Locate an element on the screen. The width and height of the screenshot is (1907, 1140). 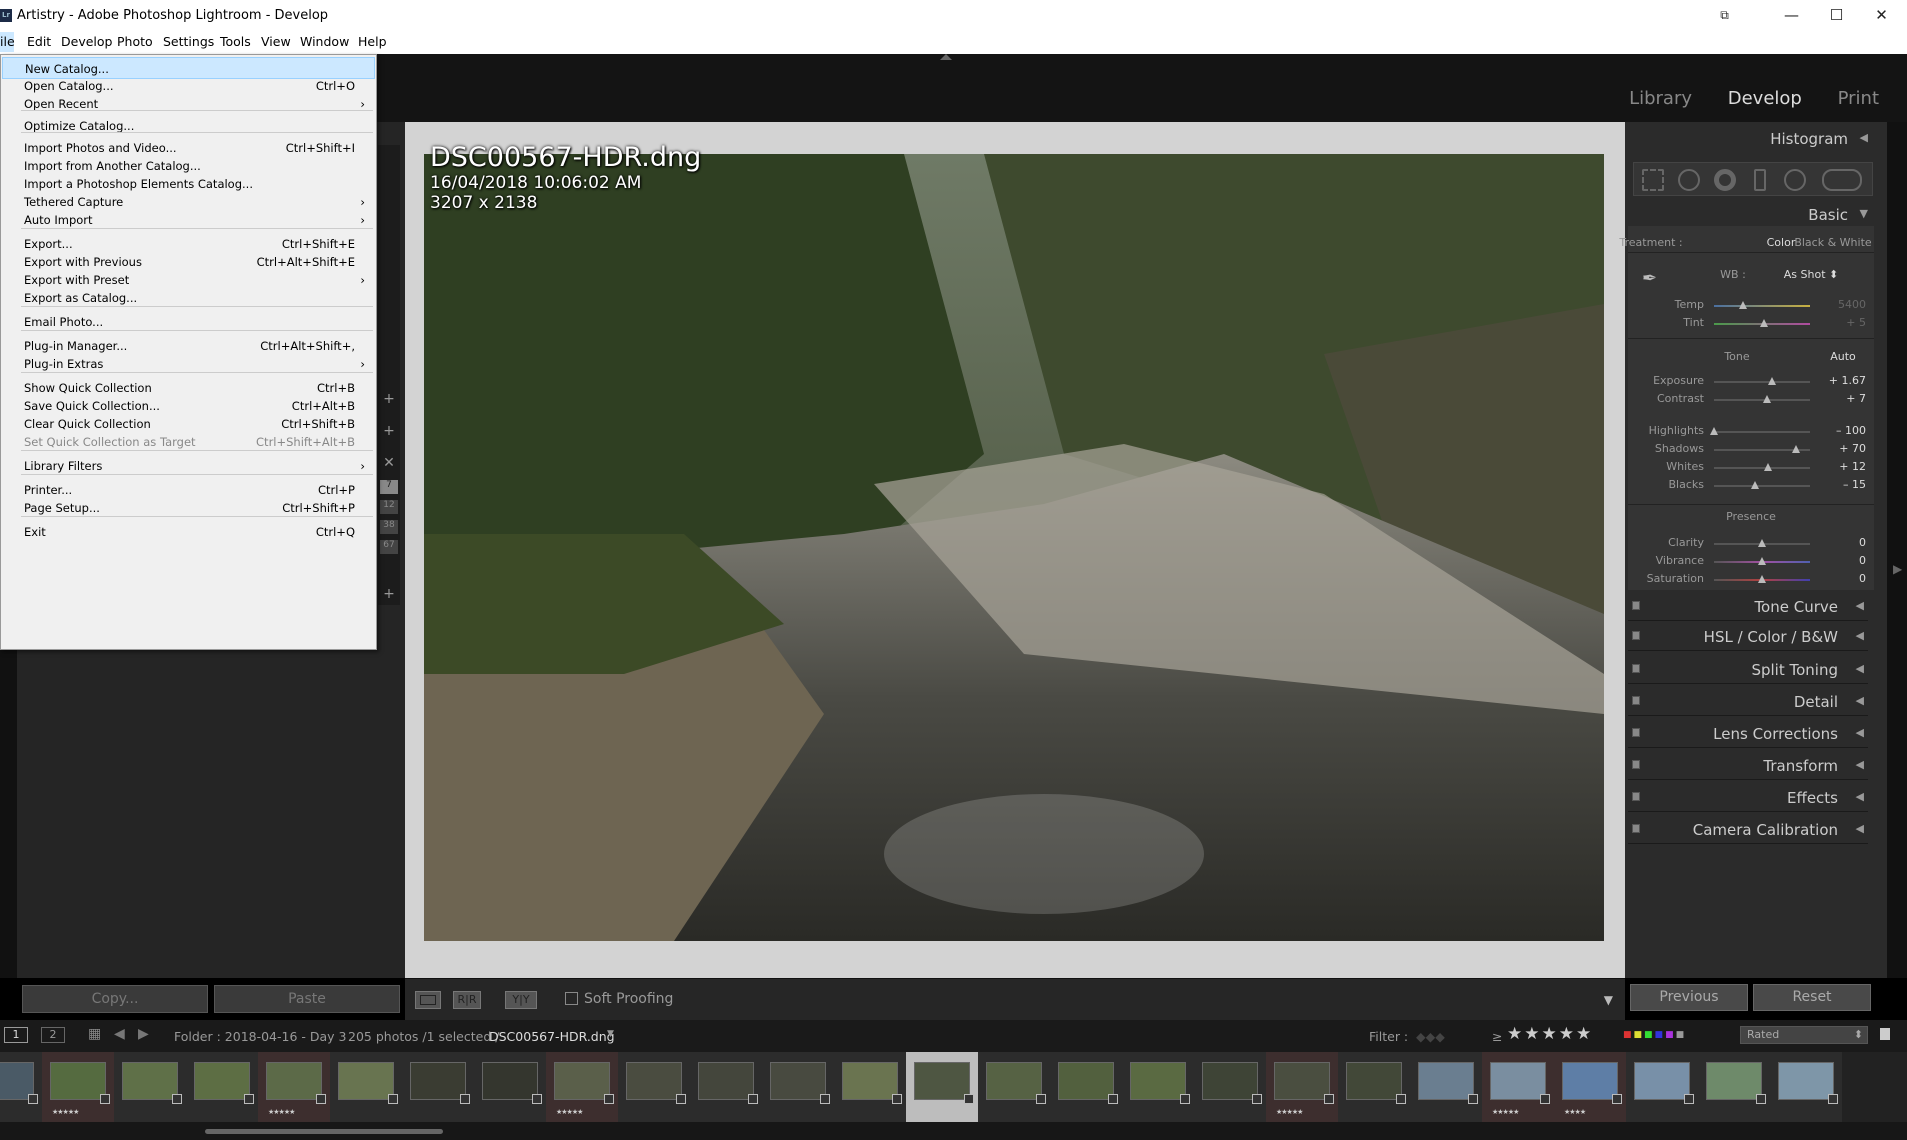
slider-value: + 70 is located at coordinates (1852, 448).